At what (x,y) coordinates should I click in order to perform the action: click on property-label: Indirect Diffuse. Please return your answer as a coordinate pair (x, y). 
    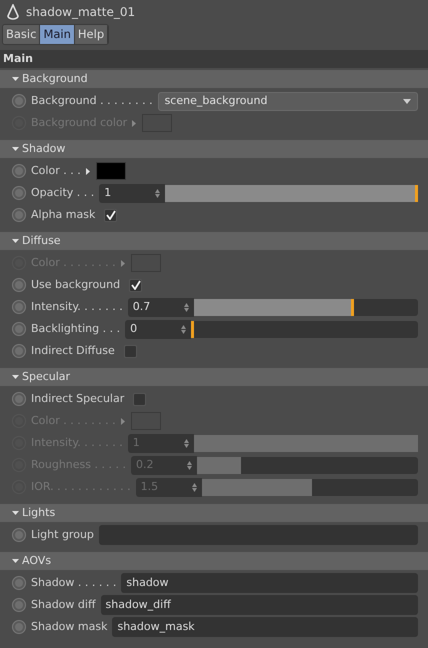
    Looking at the image, I should click on (73, 350).